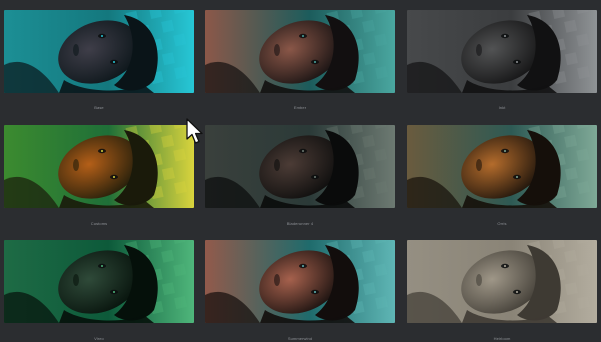 This screenshot has width=601, height=342. Describe the element at coordinates (99, 223) in the screenshot. I see `filter-label: Customs` at that location.